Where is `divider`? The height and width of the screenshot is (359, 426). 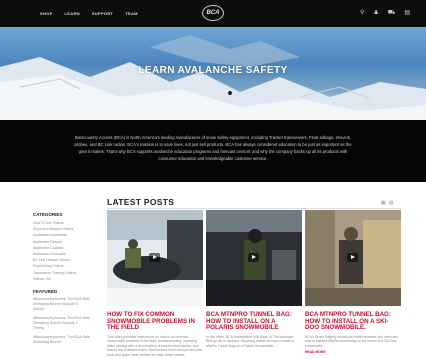 divider is located at coordinates (254, 208).